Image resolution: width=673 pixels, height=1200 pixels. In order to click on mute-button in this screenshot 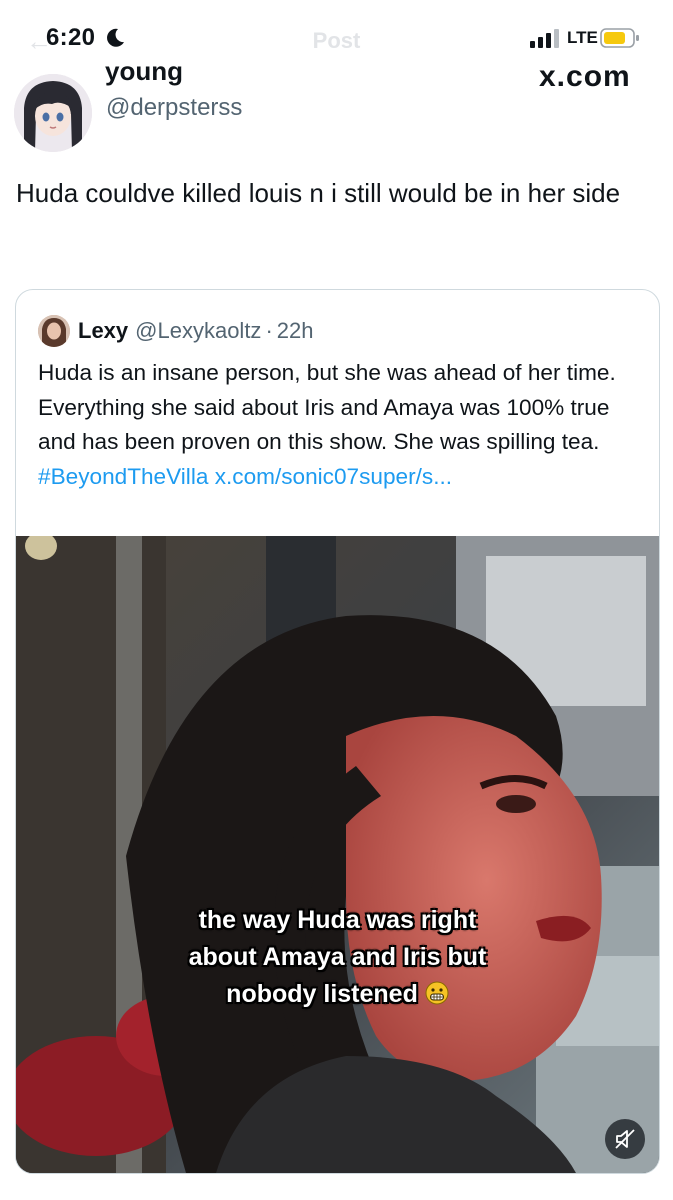, I will do `click(625, 1139)`.